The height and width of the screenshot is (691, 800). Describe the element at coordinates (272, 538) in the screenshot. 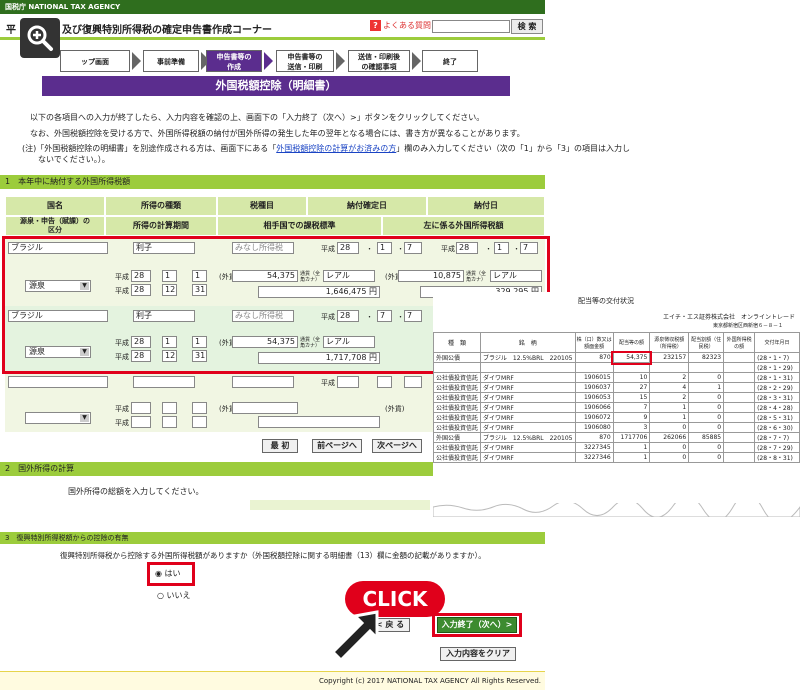

I see `section-3-header: 3 復興特別所得税額からの控除の有無` at that location.